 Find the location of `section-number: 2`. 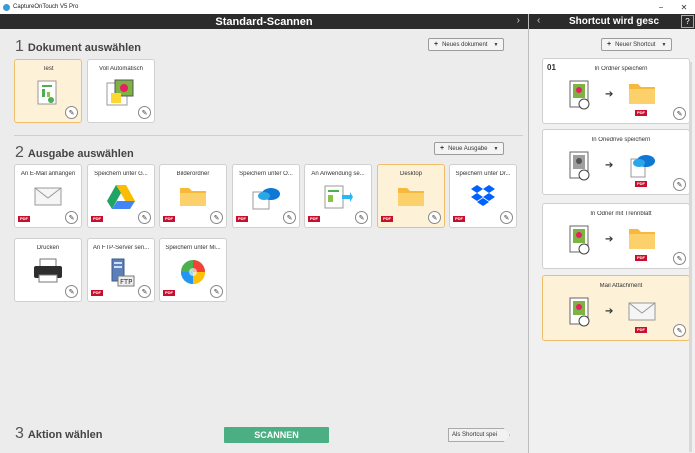

section-number: 2 is located at coordinates (19, 152).